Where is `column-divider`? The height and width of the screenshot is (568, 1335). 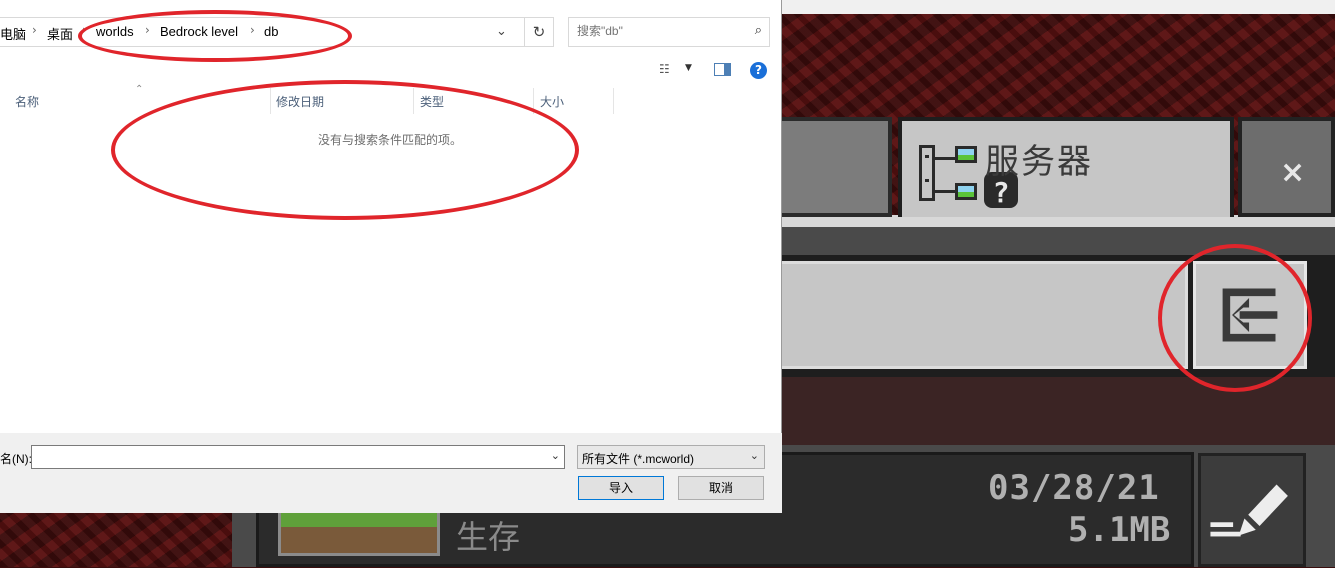 column-divider is located at coordinates (613, 101).